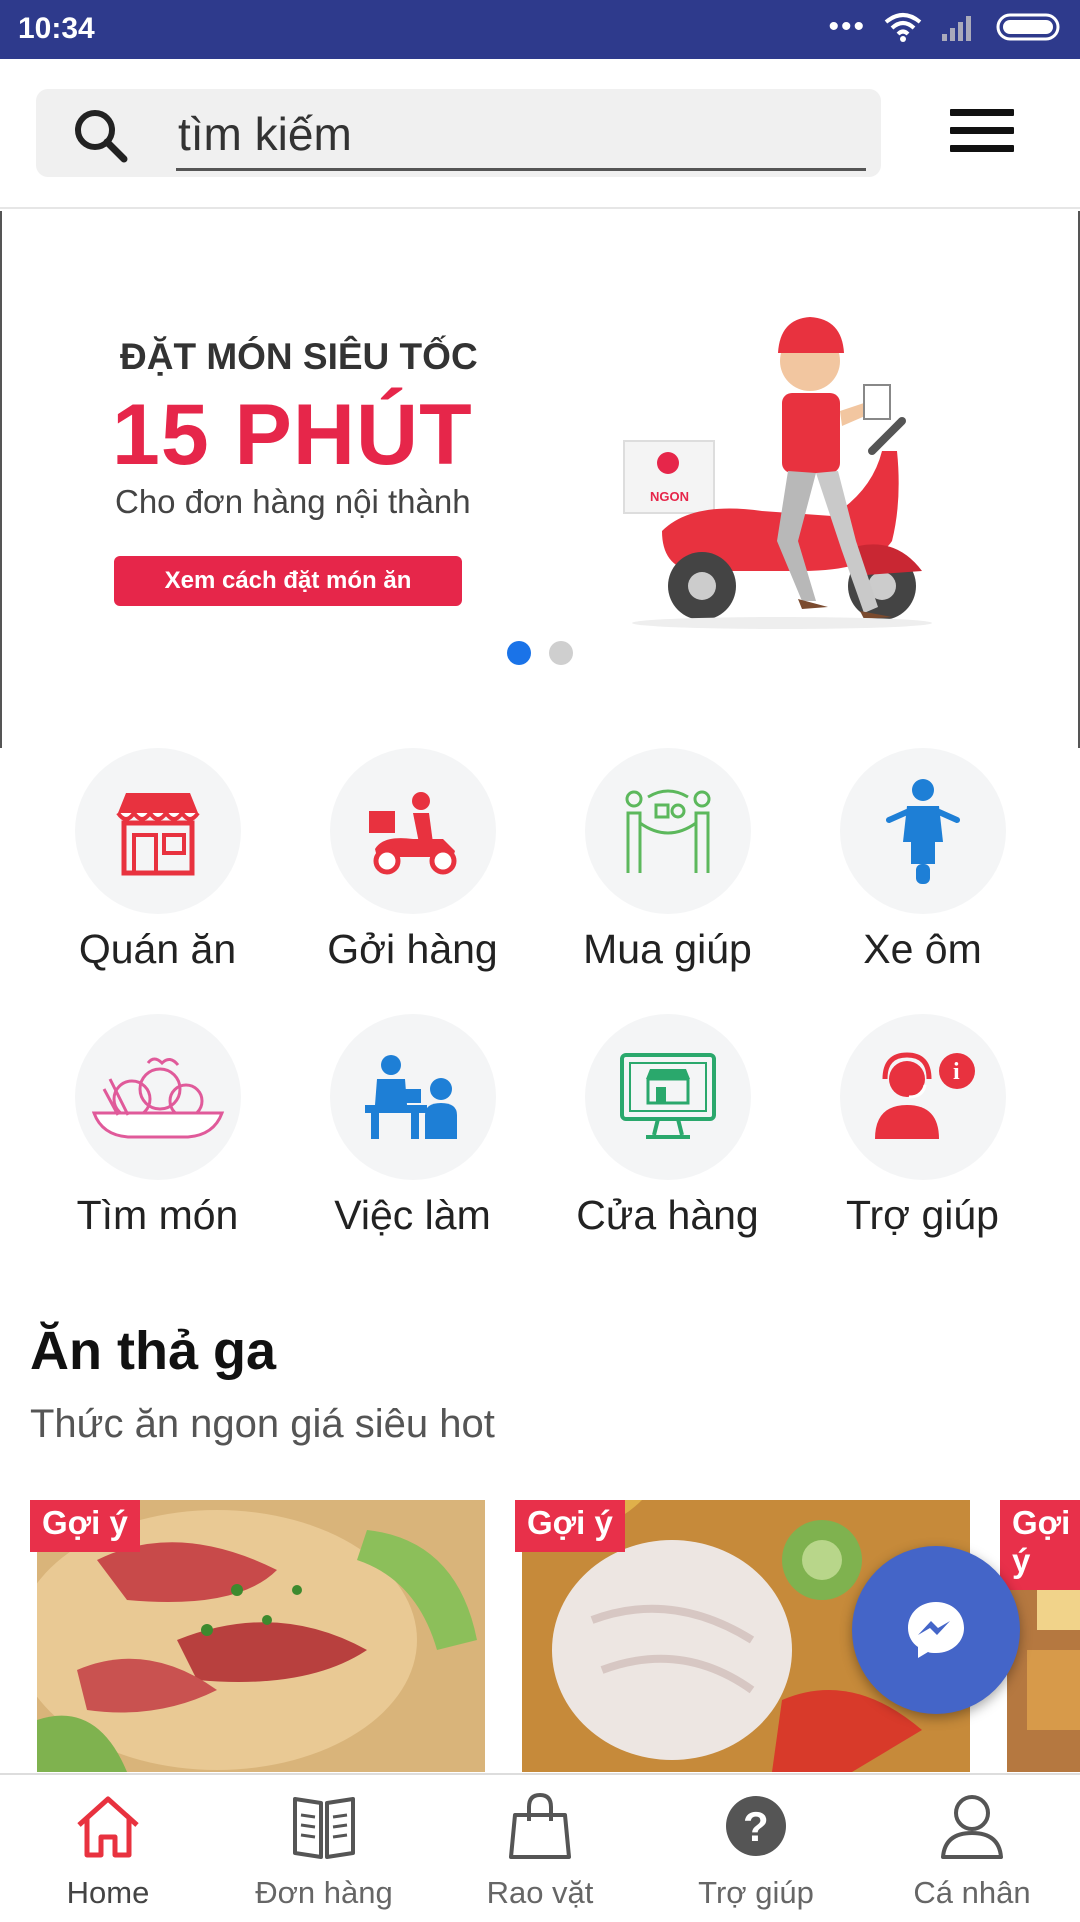 Image resolution: width=1080 pixels, height=1922 pixels. Describe the element at coordinates (157, 834) in the screenshot. I see `restaurant-icon` at that location.